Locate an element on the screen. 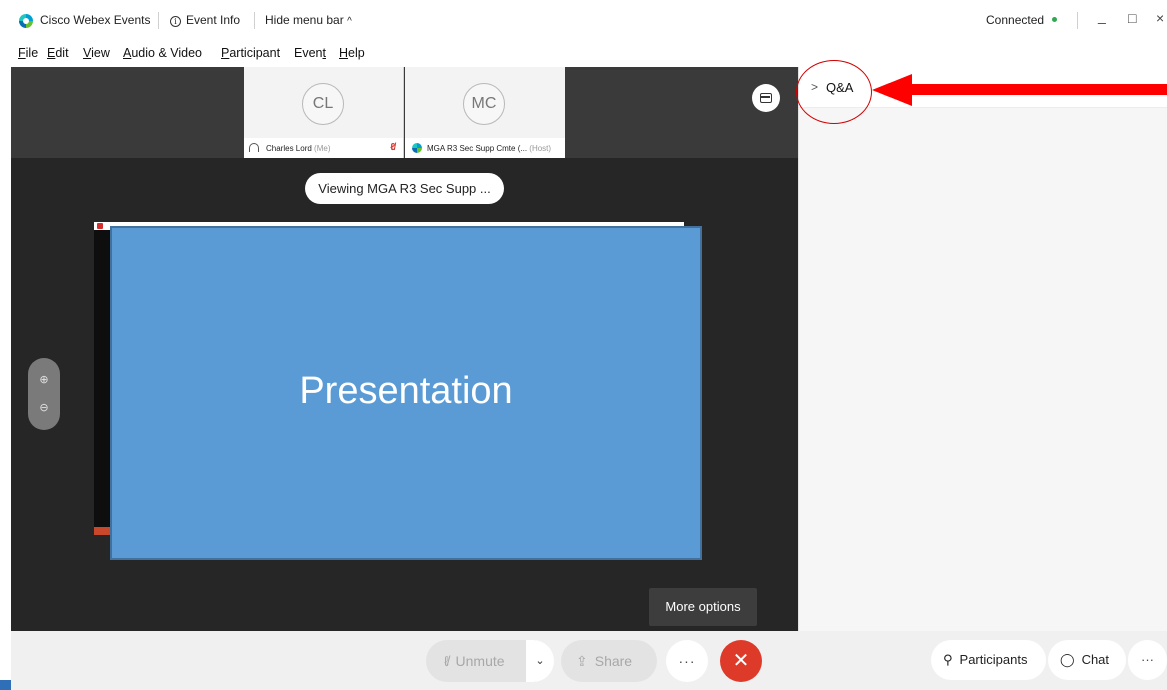 This screenshot has width=1167, height=690. hide-menu-bar-button: Hide menu bar ^ is located at coordinates (308, 20).